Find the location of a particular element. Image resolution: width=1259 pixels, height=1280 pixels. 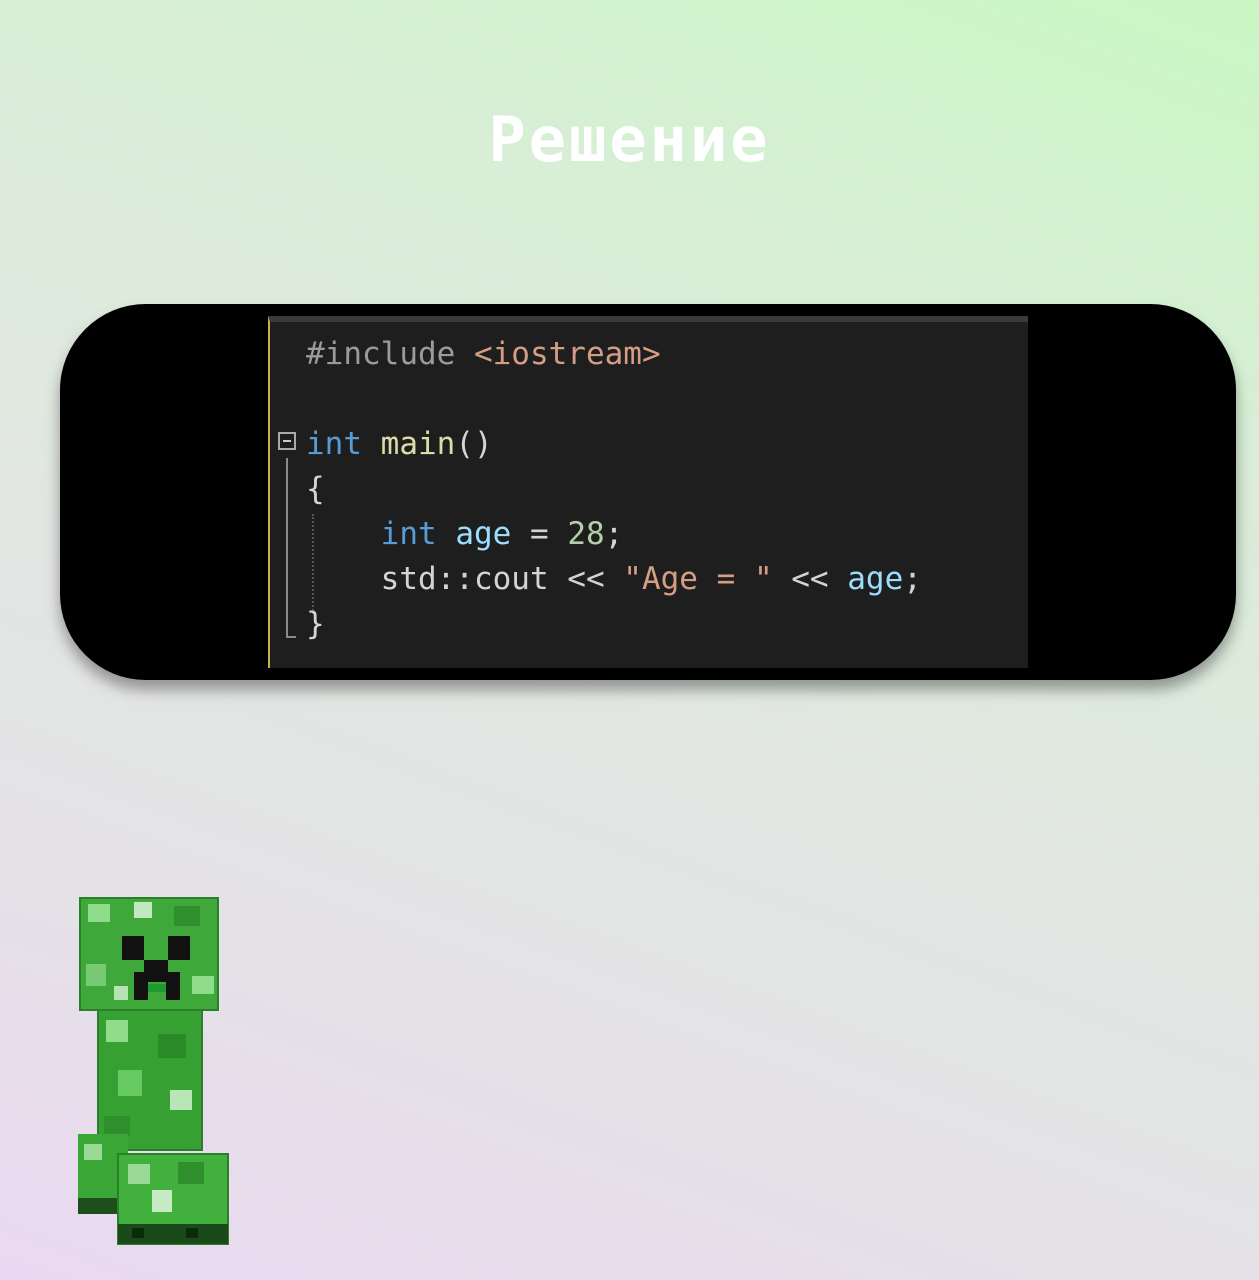

code-line-main: int main() is located at coordinates (399, 444).